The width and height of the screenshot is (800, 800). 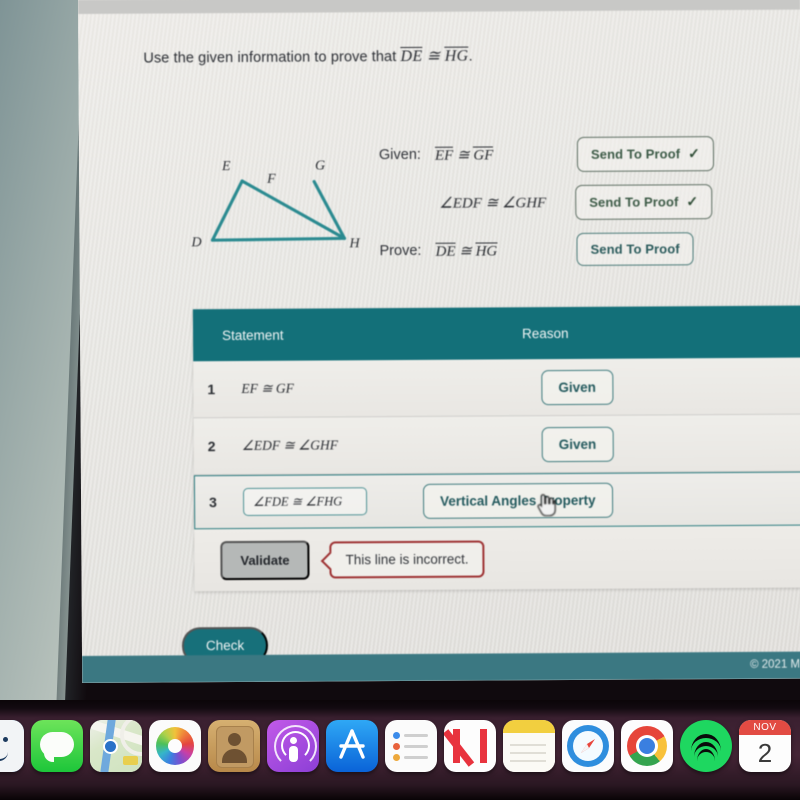 I want to click on given-1-cong: ≅, so click(x=463, y=155).